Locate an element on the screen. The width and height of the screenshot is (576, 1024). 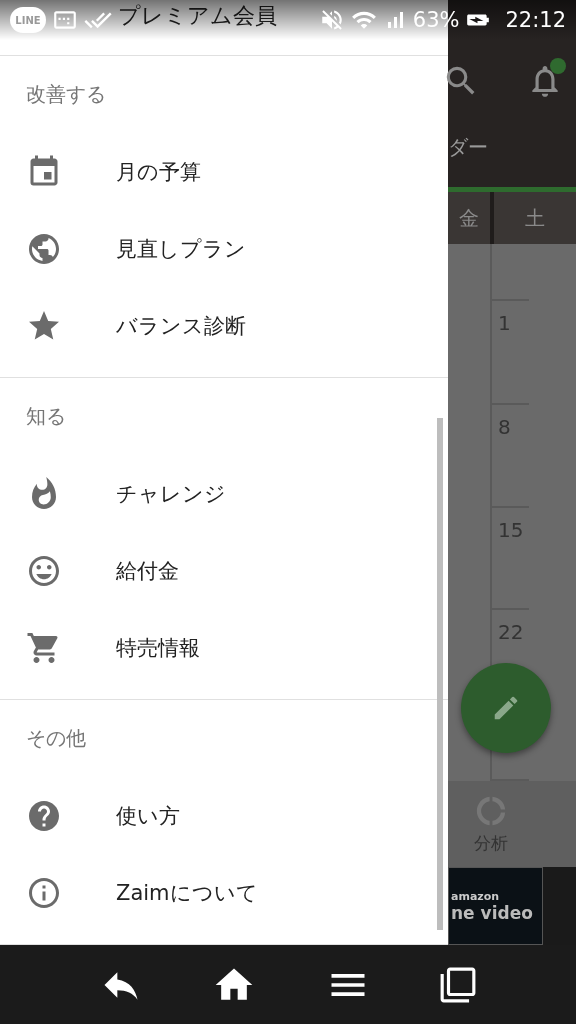
tab-label: ダー is located at coordinates (512, 147).